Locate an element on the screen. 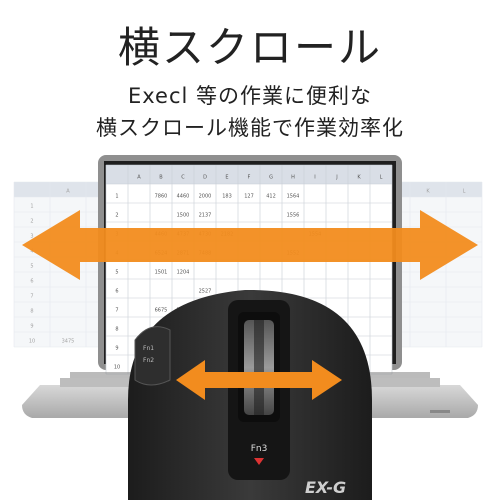  table-cell: 4460 is located at coordinates (183, 196).